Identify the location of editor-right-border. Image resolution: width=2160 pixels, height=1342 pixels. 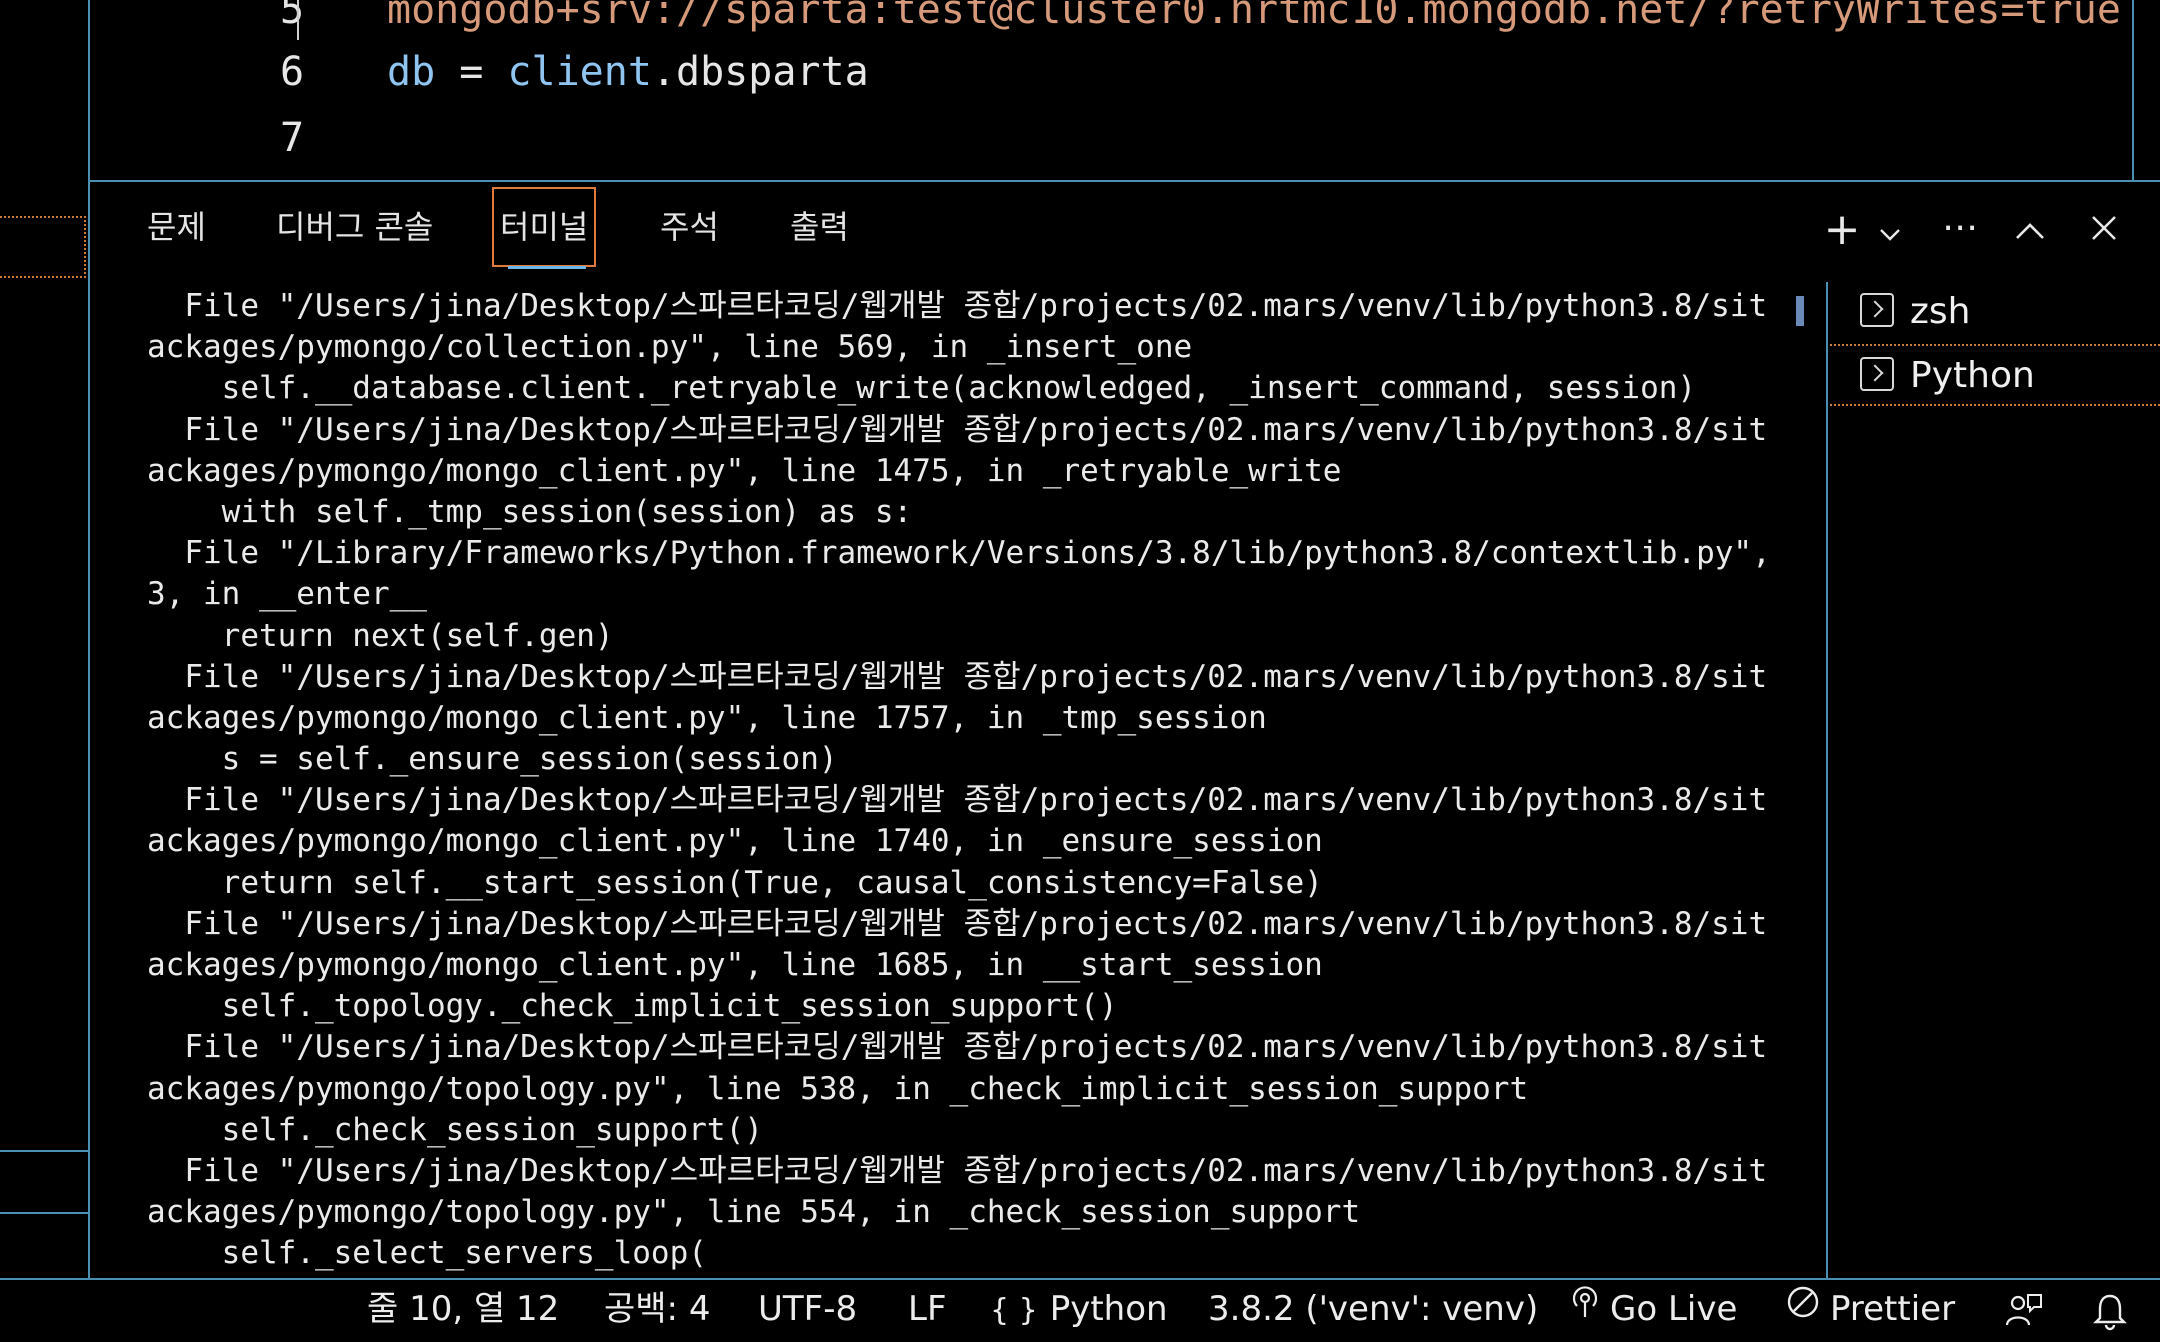
(2133, 90).